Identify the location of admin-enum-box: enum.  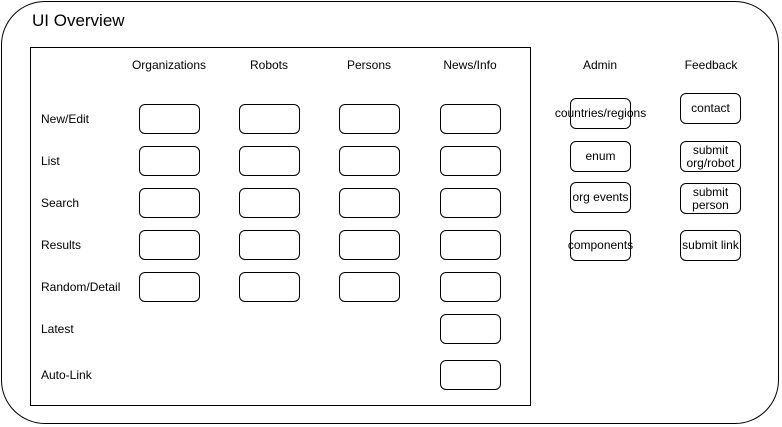
(600, 156).